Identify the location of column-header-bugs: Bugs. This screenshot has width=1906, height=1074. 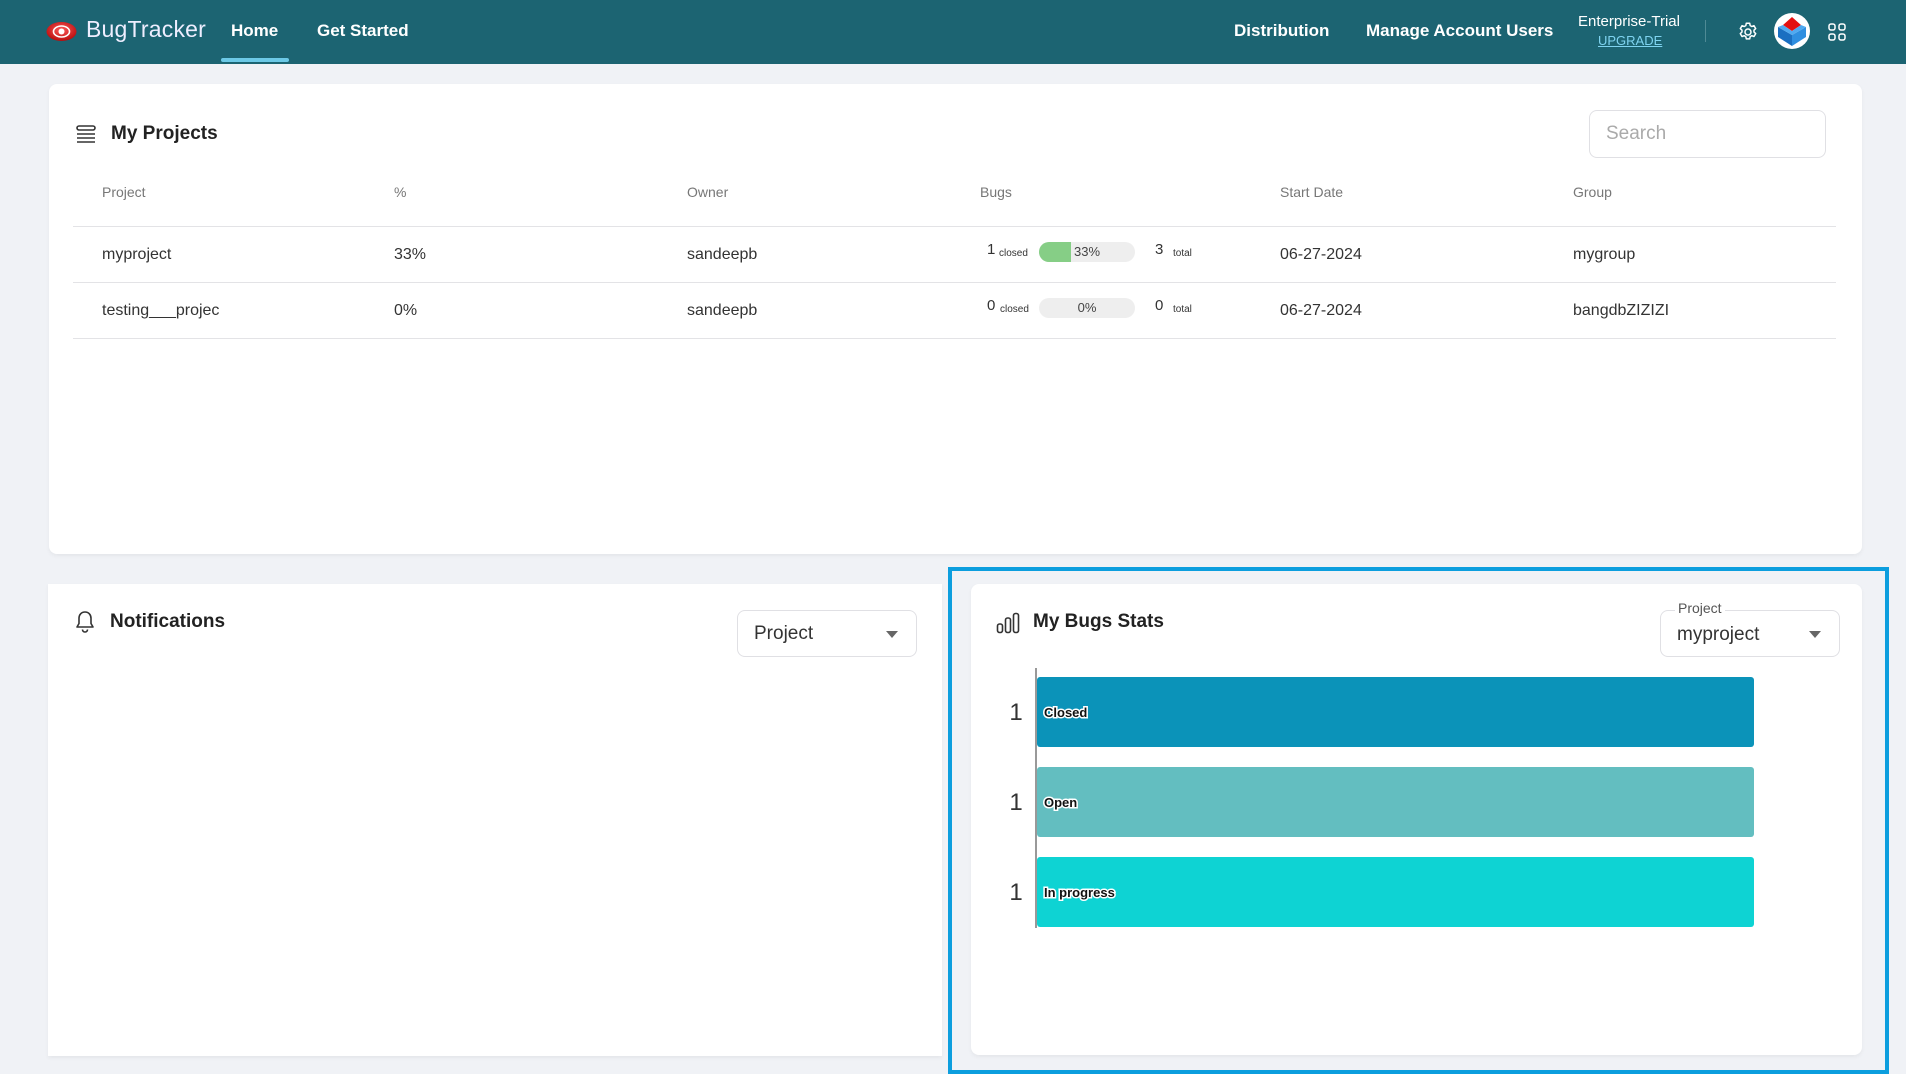
(996, 192).